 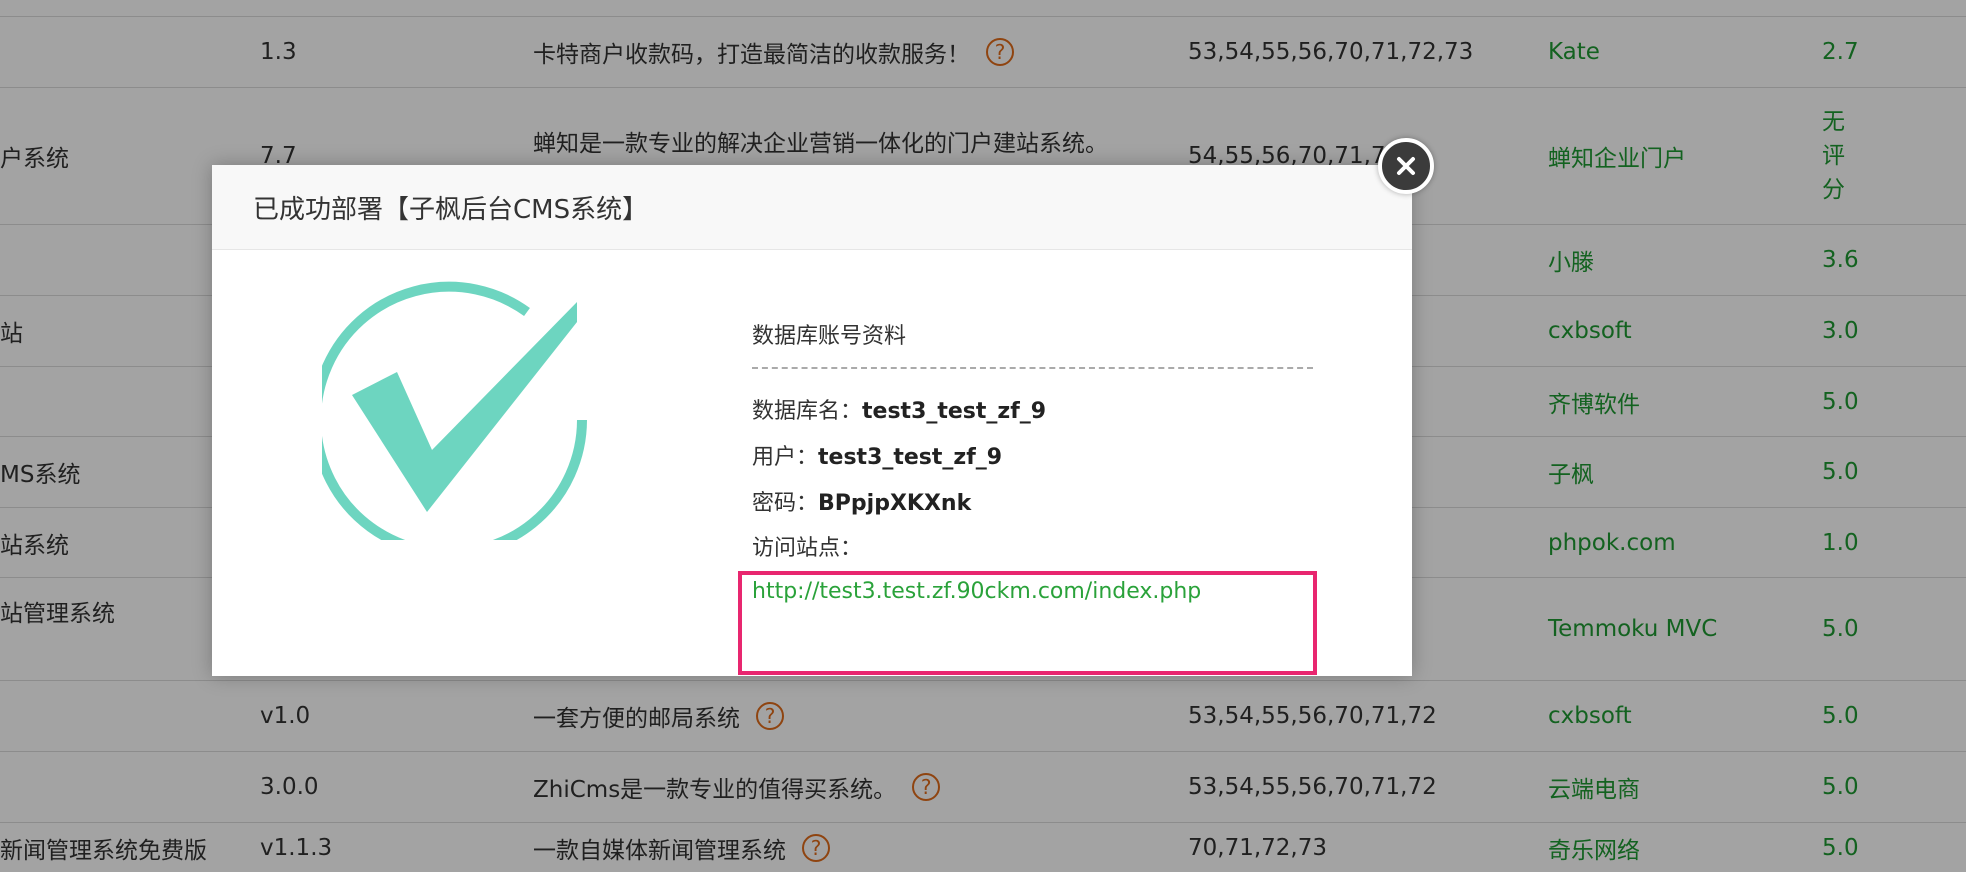 What do you see at coordinates (976, 591) in the screenshot?
I see `site-url-link: http://test3.test.zf.90ckm.com/index.php` at bounding box center [976, 591].